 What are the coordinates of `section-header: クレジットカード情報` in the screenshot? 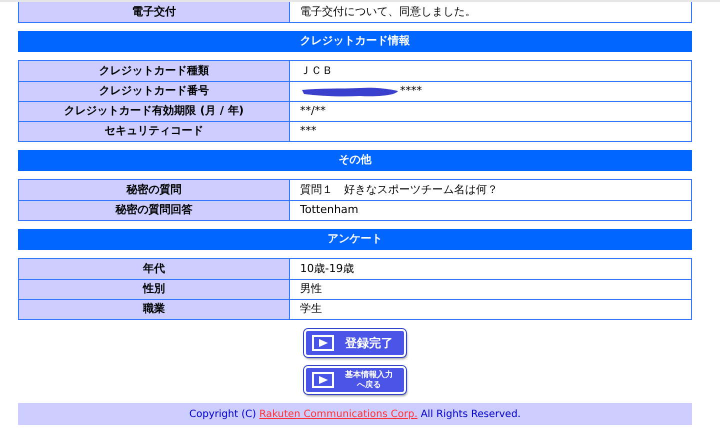 It's located at (355, 41).